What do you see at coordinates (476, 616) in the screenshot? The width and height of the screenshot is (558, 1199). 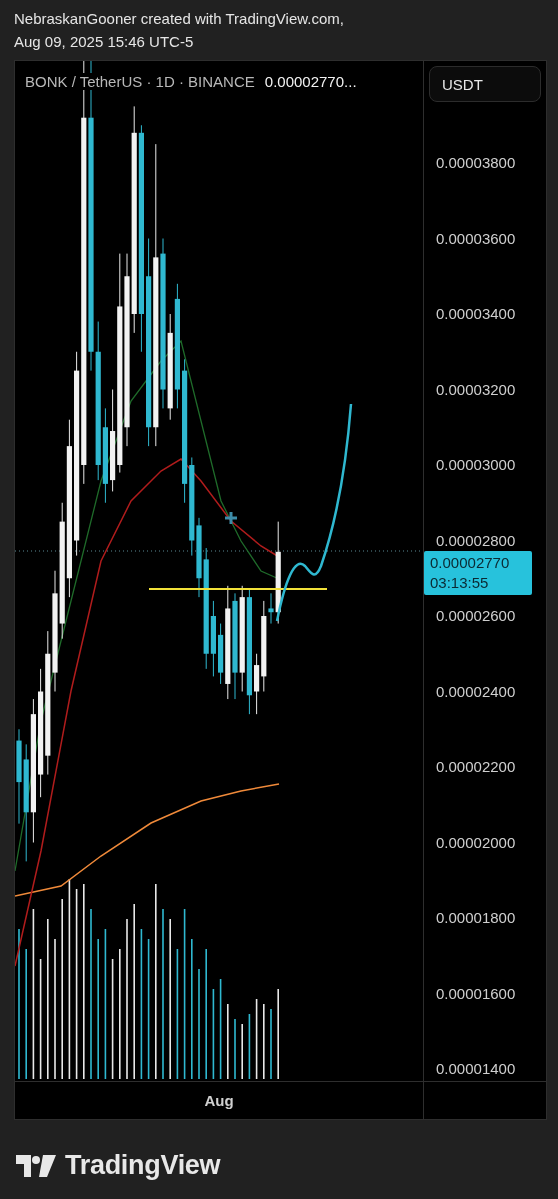 I see `price-tick: 0.00002600` at bounding box center [476, 616].